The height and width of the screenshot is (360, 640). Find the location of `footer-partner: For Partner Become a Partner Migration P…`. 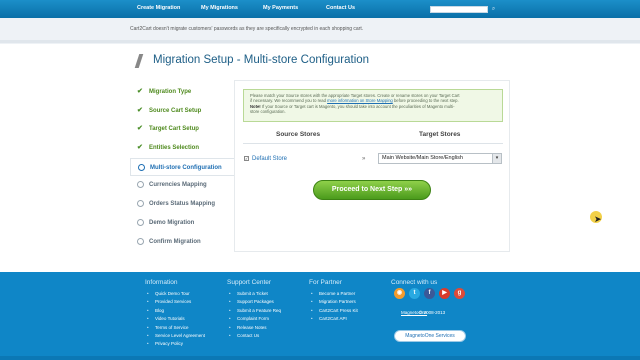

footer-partner: For Partner Become a Partner Migration P… is located at coordinates (333, 301).